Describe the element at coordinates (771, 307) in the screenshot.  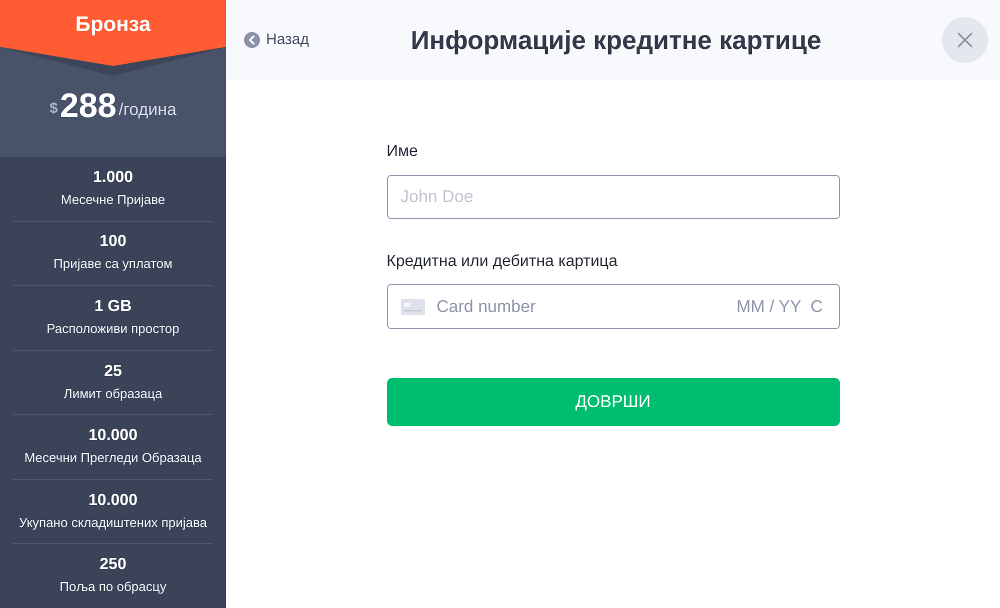
I see `expiry-field: MM / YY` at that location.